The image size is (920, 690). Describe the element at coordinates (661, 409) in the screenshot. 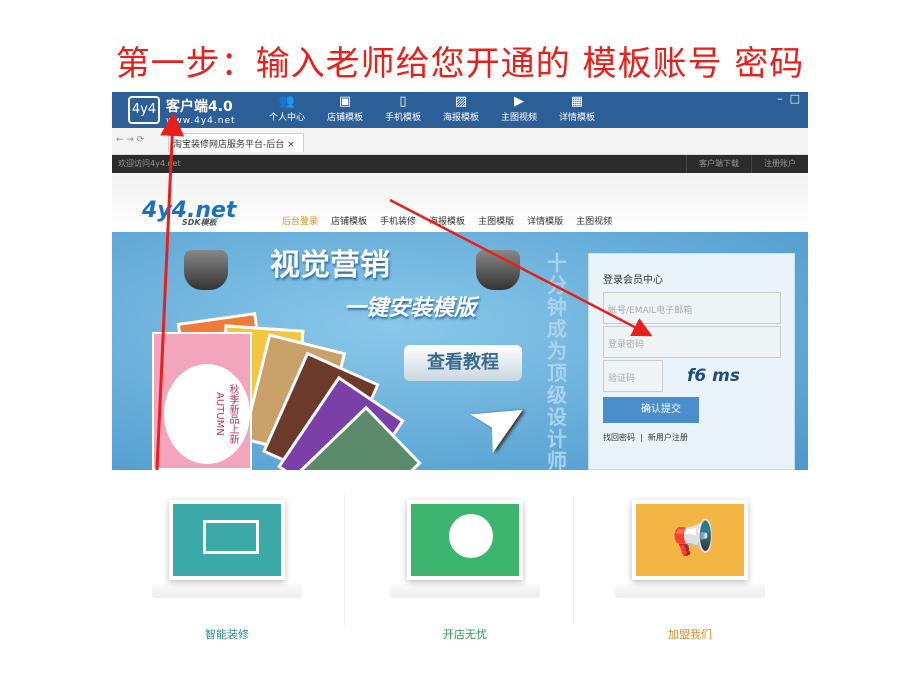

I see `submit-label: 确认提交` at that location.